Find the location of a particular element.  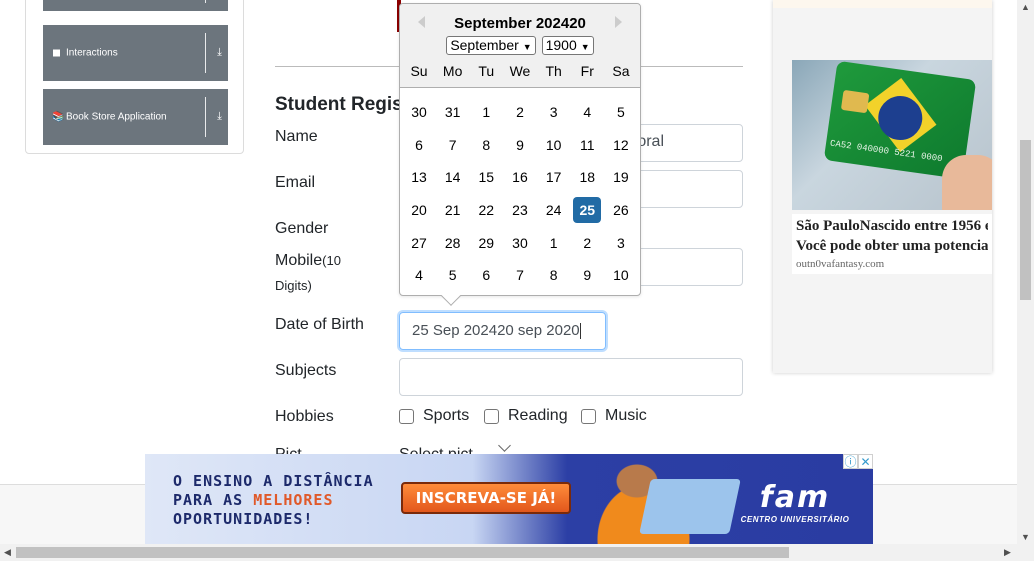

gender-label: Gender is located at coordinates (302, 228).